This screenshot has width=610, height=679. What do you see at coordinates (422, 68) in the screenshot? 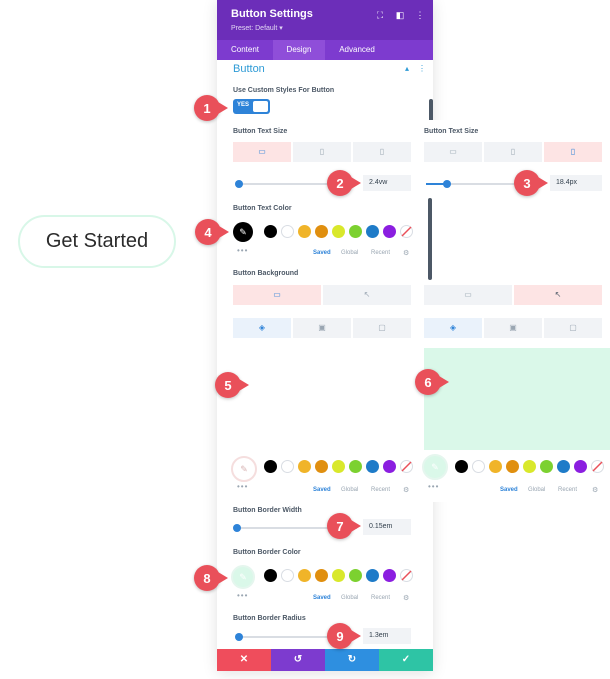
I see `section-more-icon: ⋮` at bounding box center [422, 68].